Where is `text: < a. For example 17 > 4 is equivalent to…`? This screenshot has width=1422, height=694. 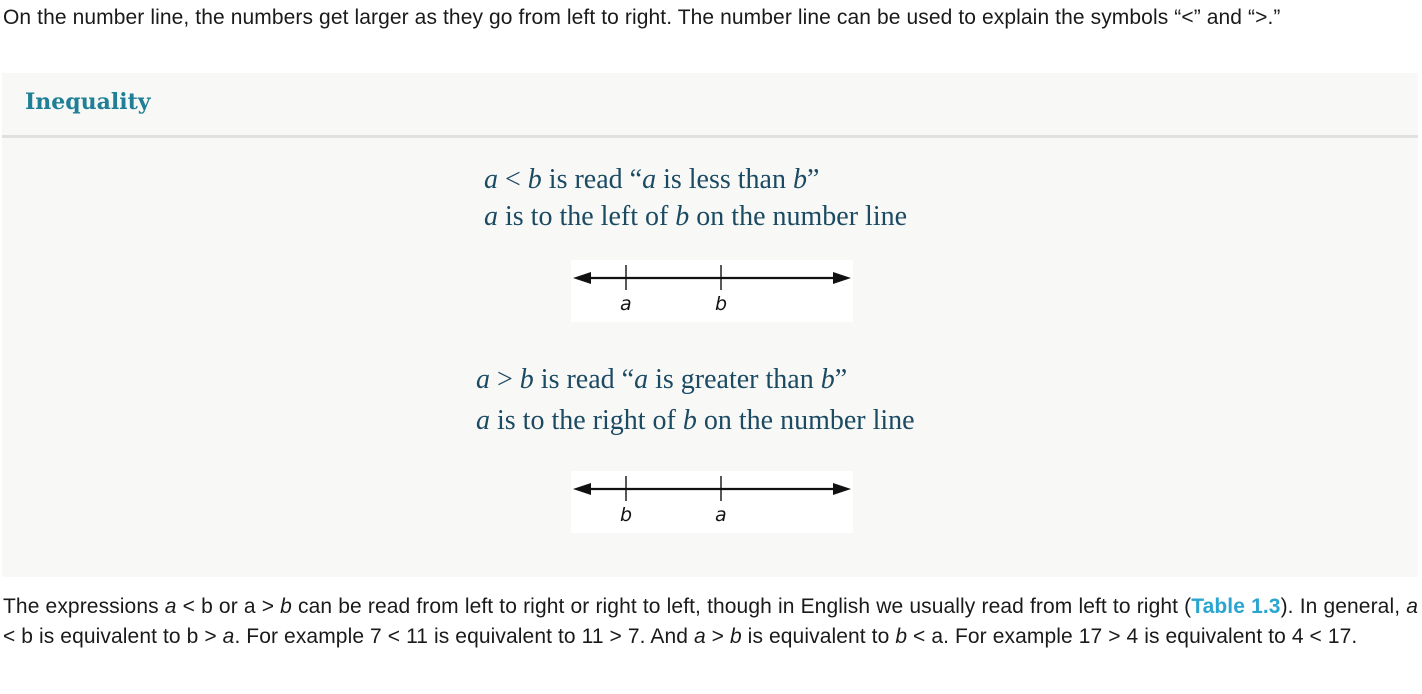
text: < a. For example 17 > 4 is equivalent to… is located at coordinates (1132, 636).